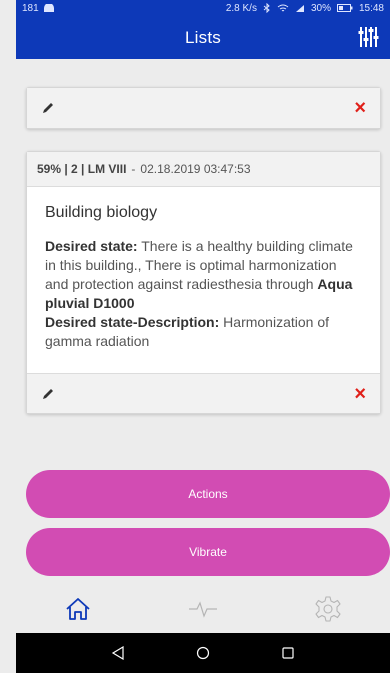 The height and width of the screenshot is (673, 390). Describe the element at coordinates (241, 8) in the screenshot. I see `network-speed: 2.8 K/s` at that location.